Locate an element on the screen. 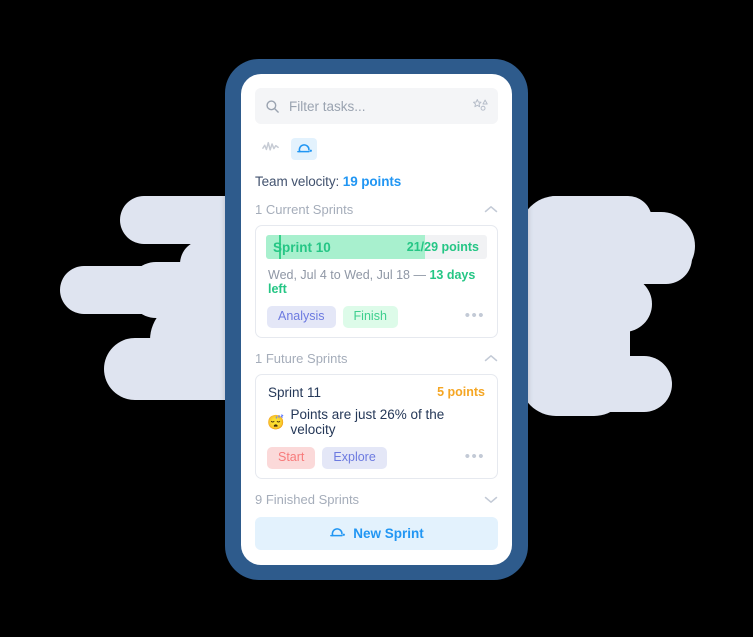  section-title-current-sprints: 1 Current Sprints is located at coordinates (304, 209).